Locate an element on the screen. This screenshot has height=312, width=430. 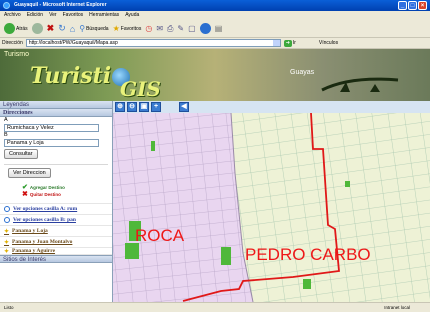
links-label: Vínculos is located at coordinates (328, 43).